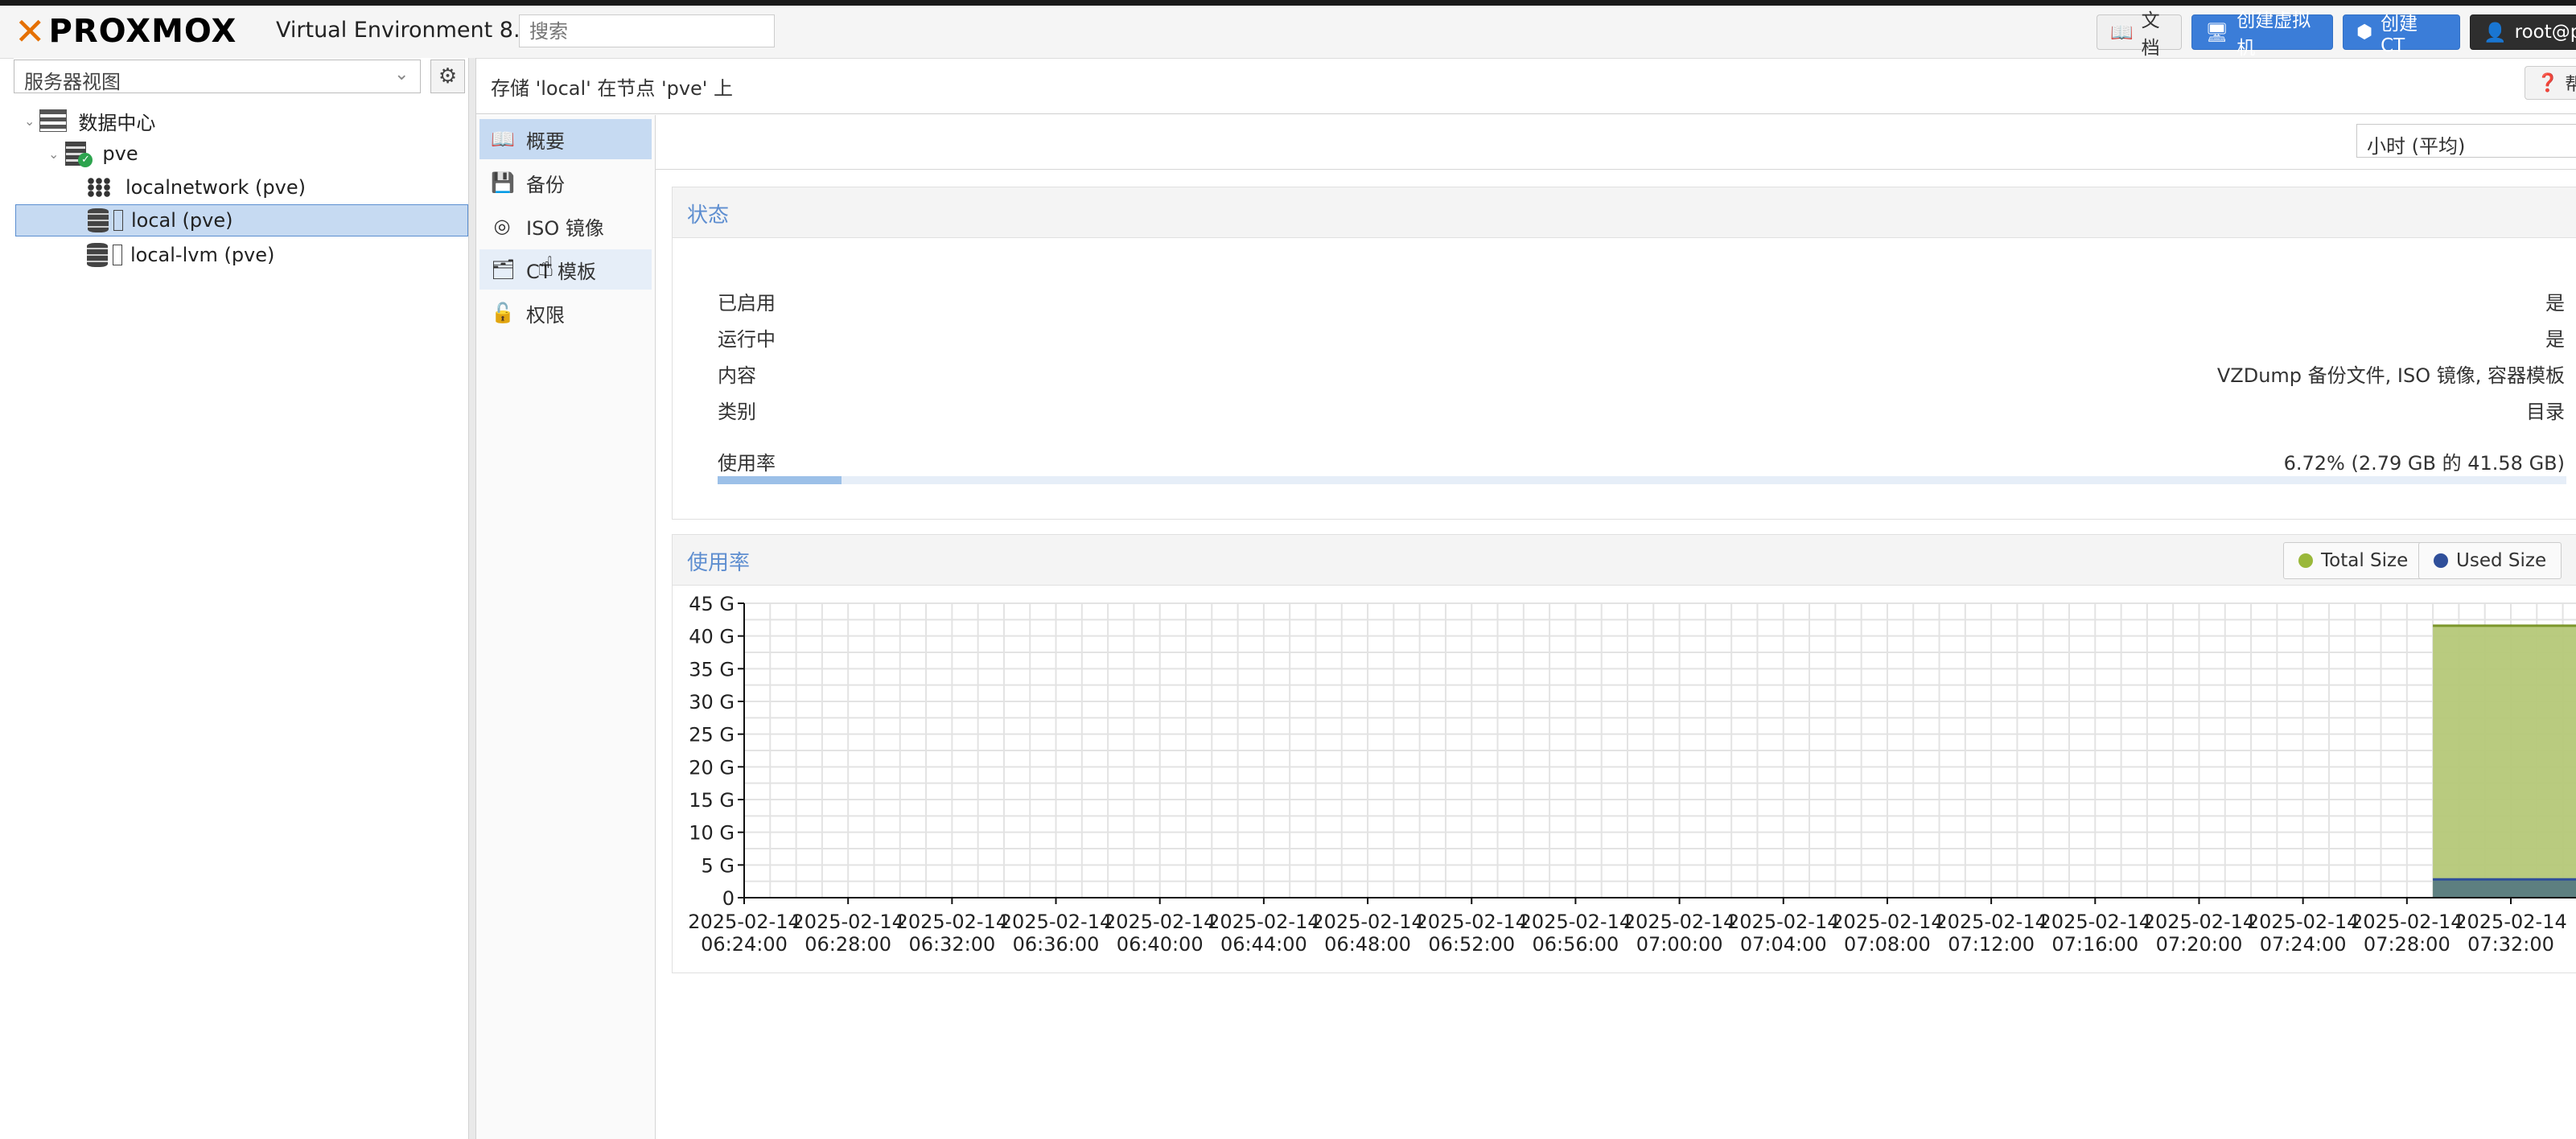 The height and width of the screenshot is (1139, 2576). What do you see at coordinates (647, 31) in the screenshot?
I see `search-input` at bounding box center [647, 31].